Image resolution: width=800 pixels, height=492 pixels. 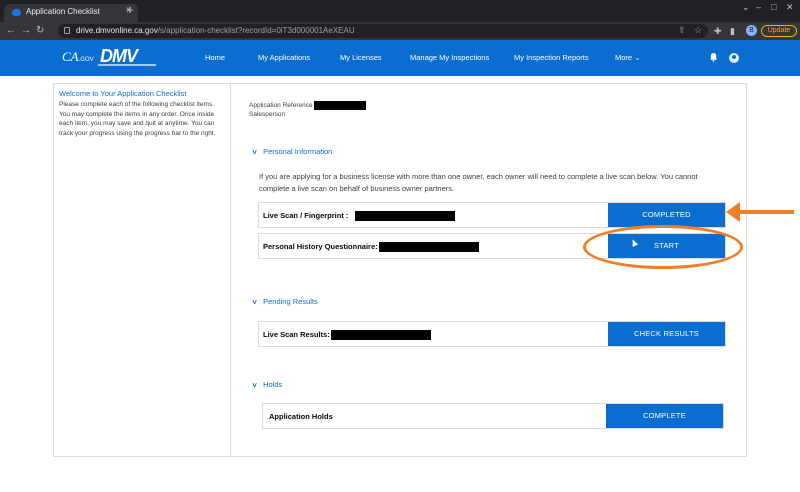 What do you see at coordinates (266, 384) in the screenshot?
I see `section-holds: ∨ Holds` at bounding box center [266, 384].